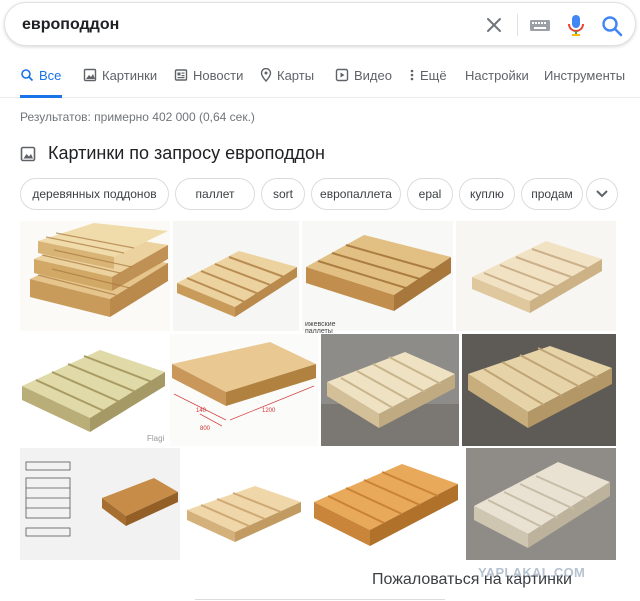 Image resolution: width=640 pixels, height=601 pixels. I want to click on search-divider, so click(517, 25).